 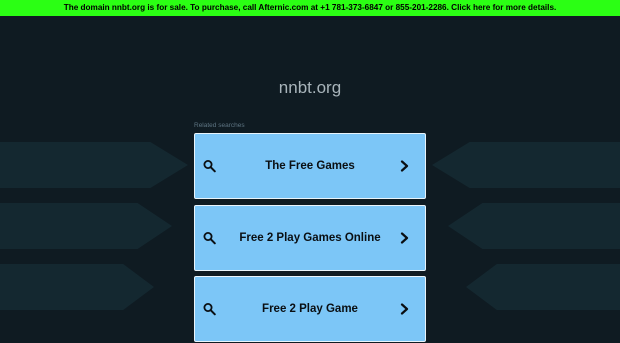 I want to click on related-search-label: The Free Games, so click(x=310, y=166).